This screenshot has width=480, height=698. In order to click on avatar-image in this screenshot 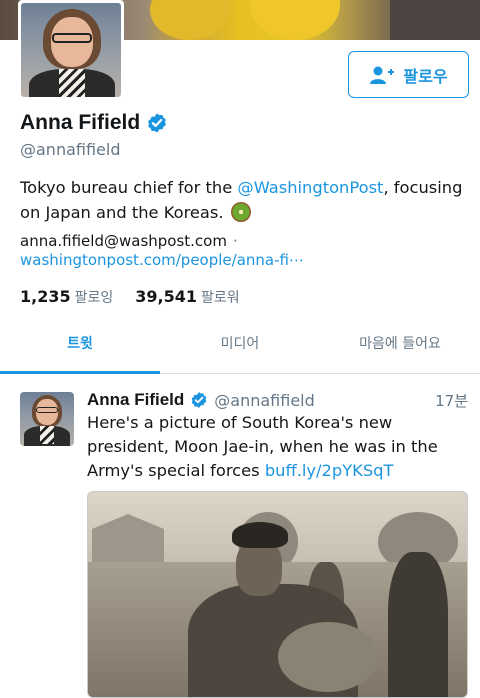, I will do `click(71, 50)`.